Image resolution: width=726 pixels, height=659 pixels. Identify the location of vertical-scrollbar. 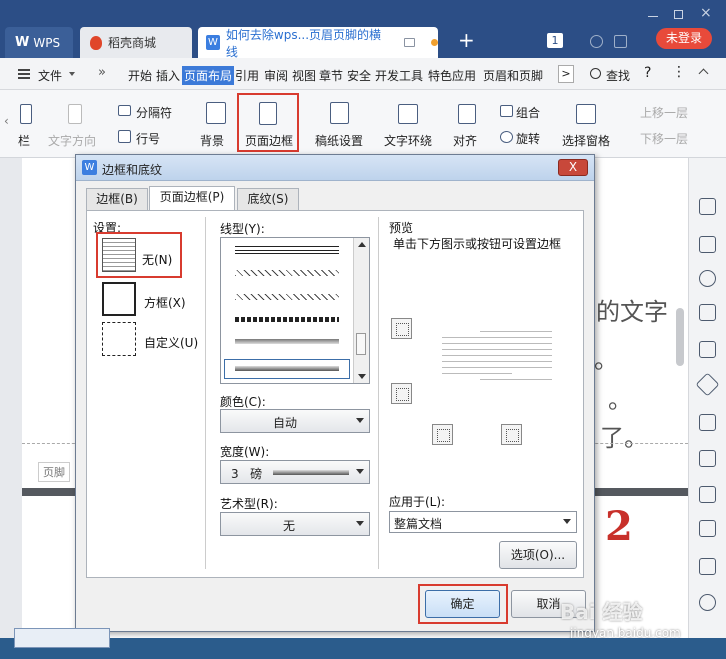
(680, 337).